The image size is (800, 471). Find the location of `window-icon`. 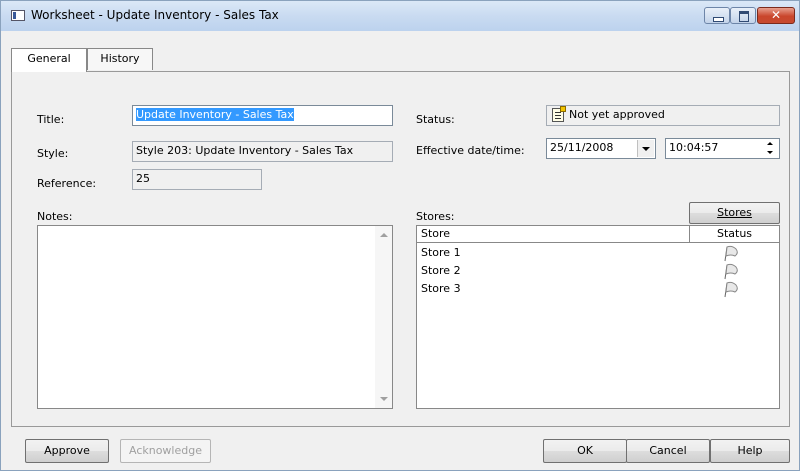

window-icon is located at coordinates (18, 15).